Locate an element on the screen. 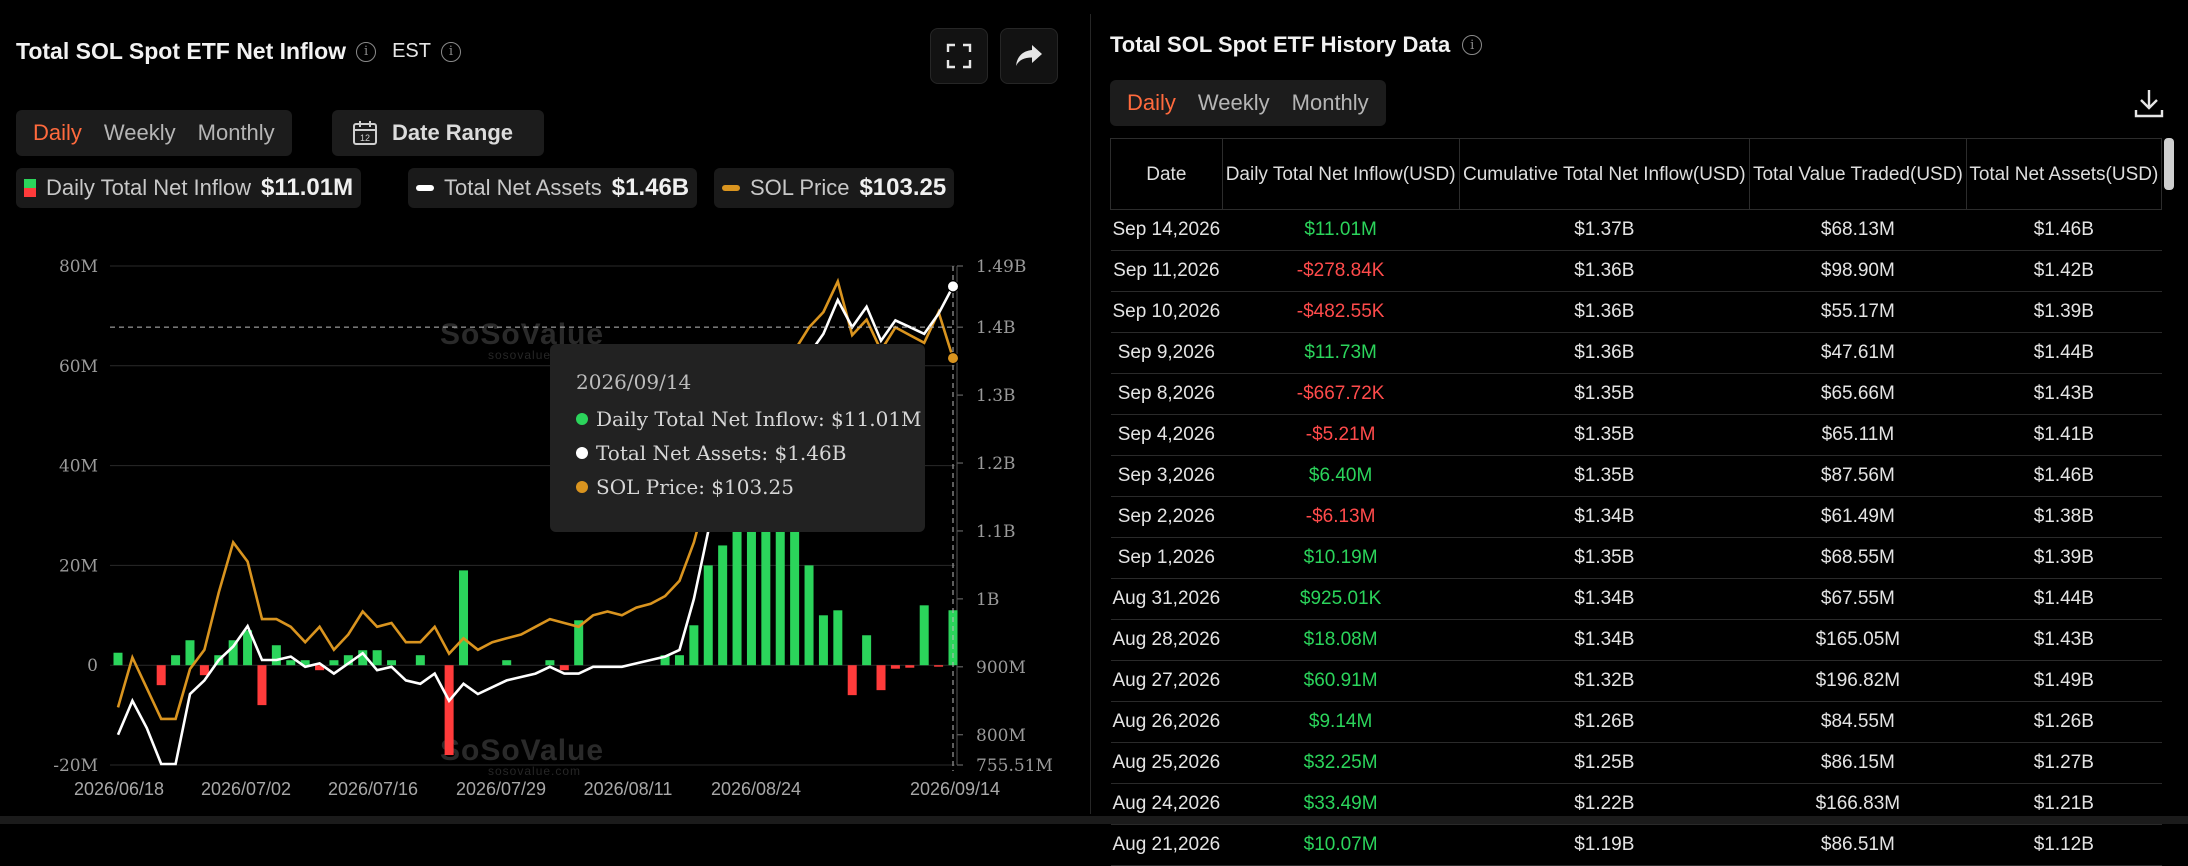 The height and width of the screenshot is (866, 2188). table-cell: $1.44B is located at coordinates (2064, 599).